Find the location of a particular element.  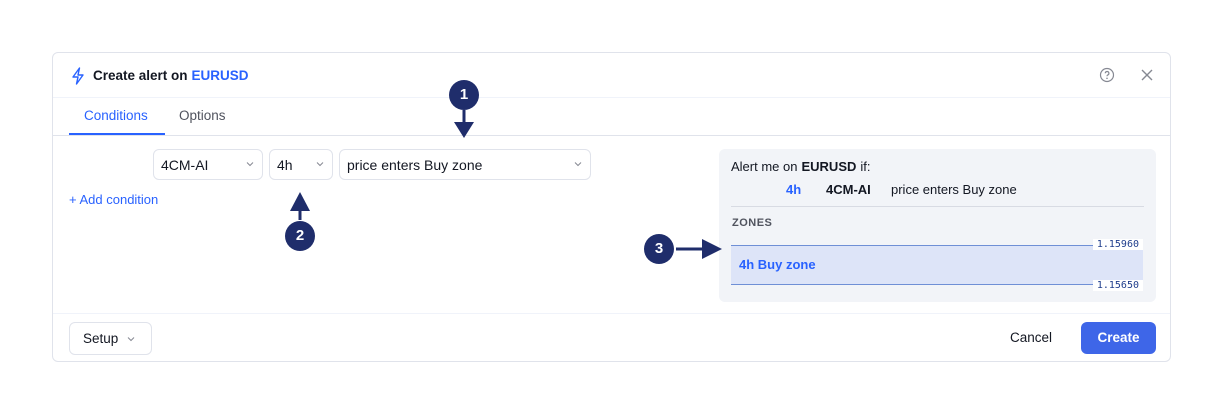

footer-divider is located at coordinates (611, 313).